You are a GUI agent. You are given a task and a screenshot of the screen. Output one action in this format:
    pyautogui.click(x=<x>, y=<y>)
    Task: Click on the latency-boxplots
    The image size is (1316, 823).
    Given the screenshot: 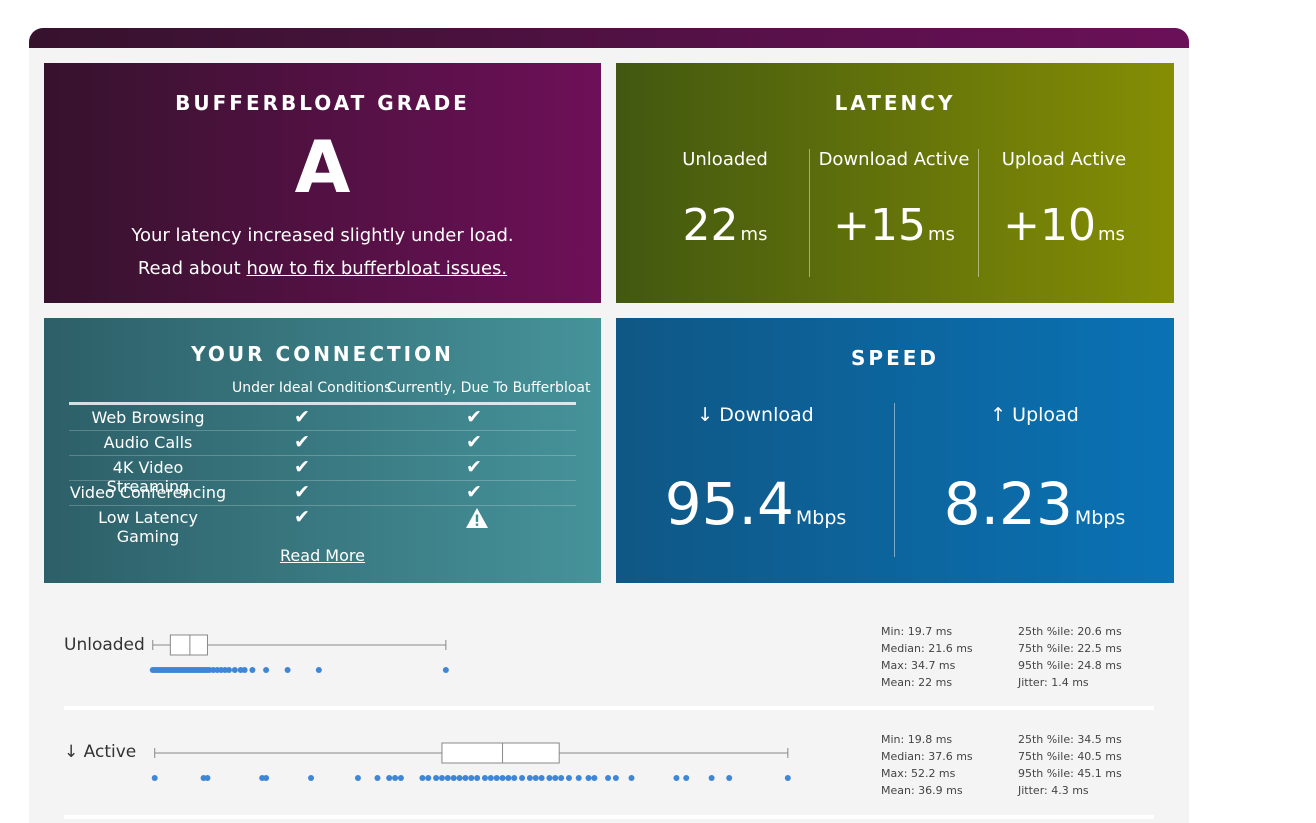 What is the action you would take?
    pyautogui.click(x=470, y=707)
    